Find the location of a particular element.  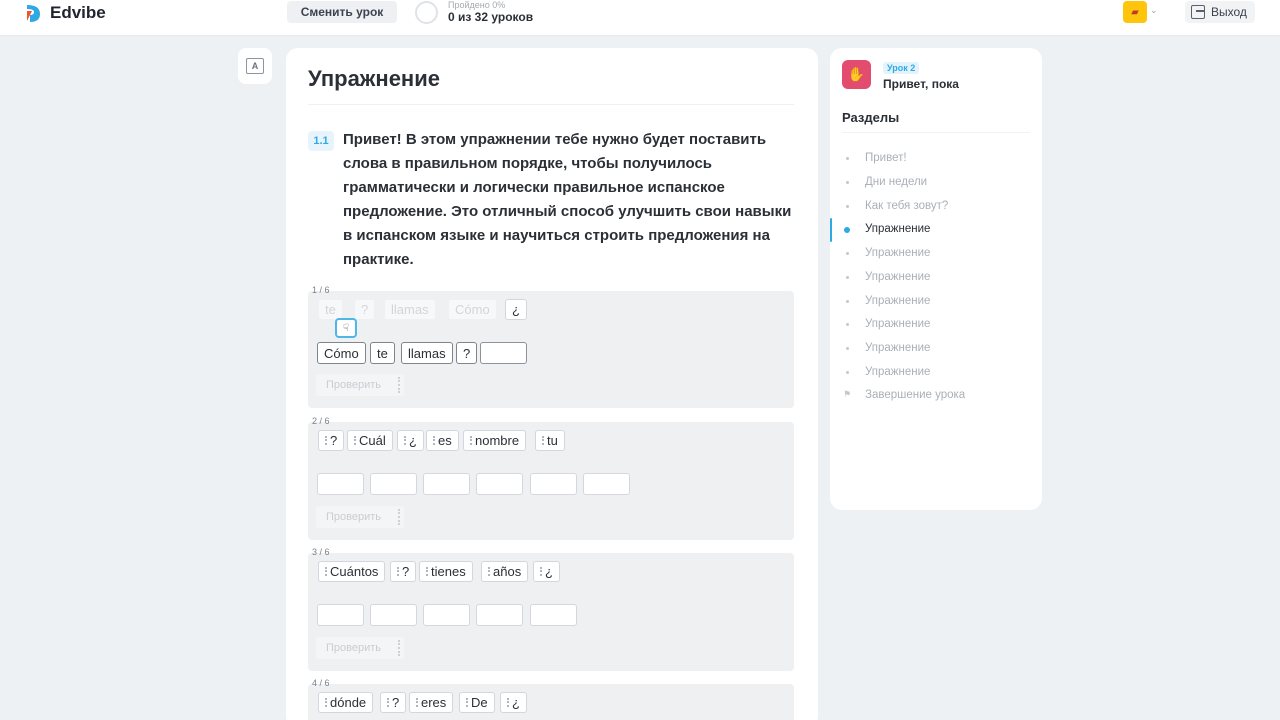

lesson-name: Привет, пока is located at coordinates (921, 84).